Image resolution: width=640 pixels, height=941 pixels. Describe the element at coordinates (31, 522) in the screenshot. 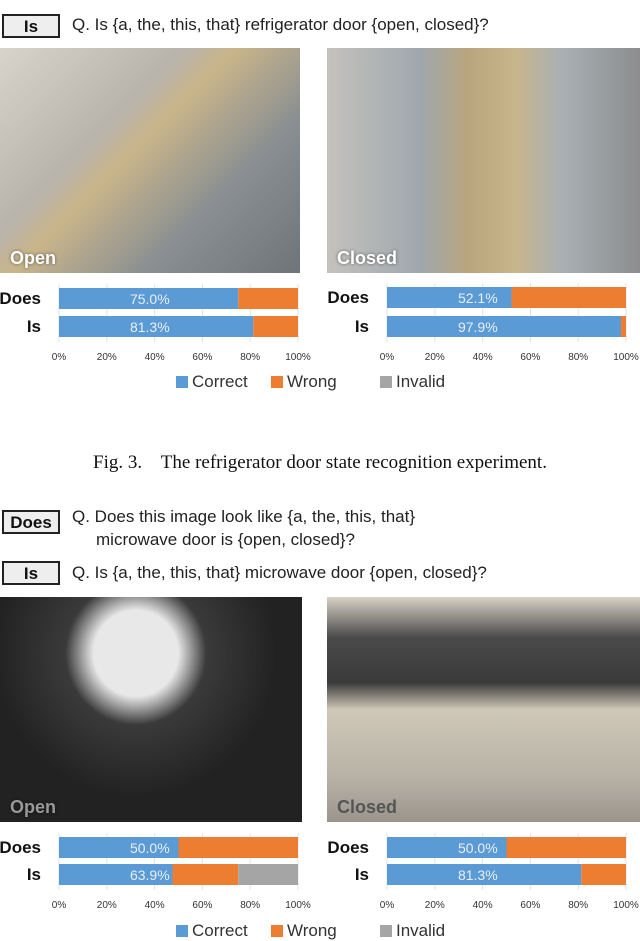

I see `does-tag: Does` at that location.